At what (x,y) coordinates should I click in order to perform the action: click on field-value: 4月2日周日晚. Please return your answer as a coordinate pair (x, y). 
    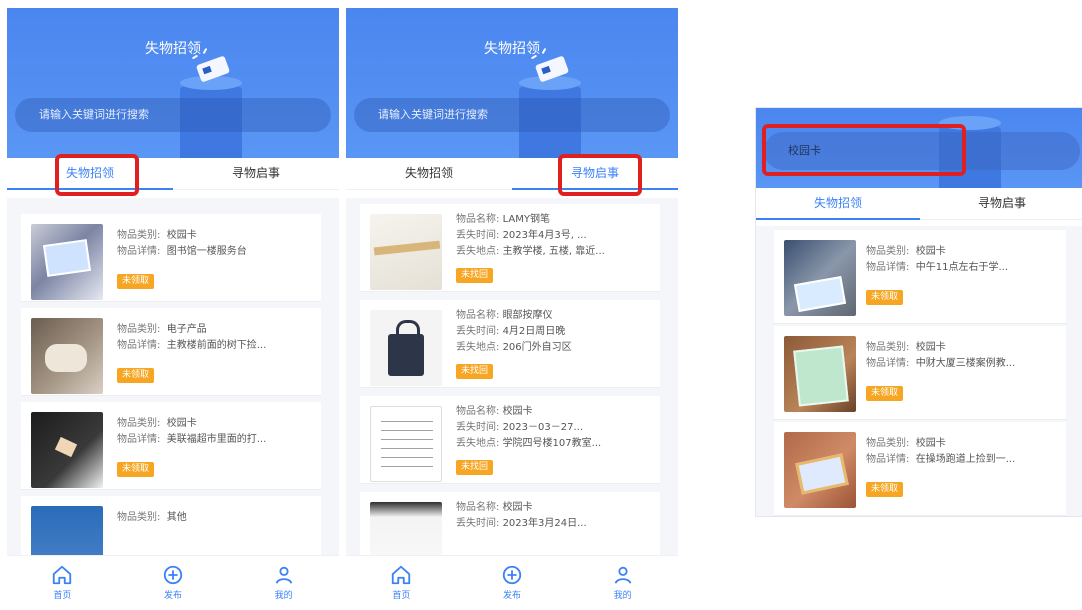
    Looking at the image, I should click on (534, 331).